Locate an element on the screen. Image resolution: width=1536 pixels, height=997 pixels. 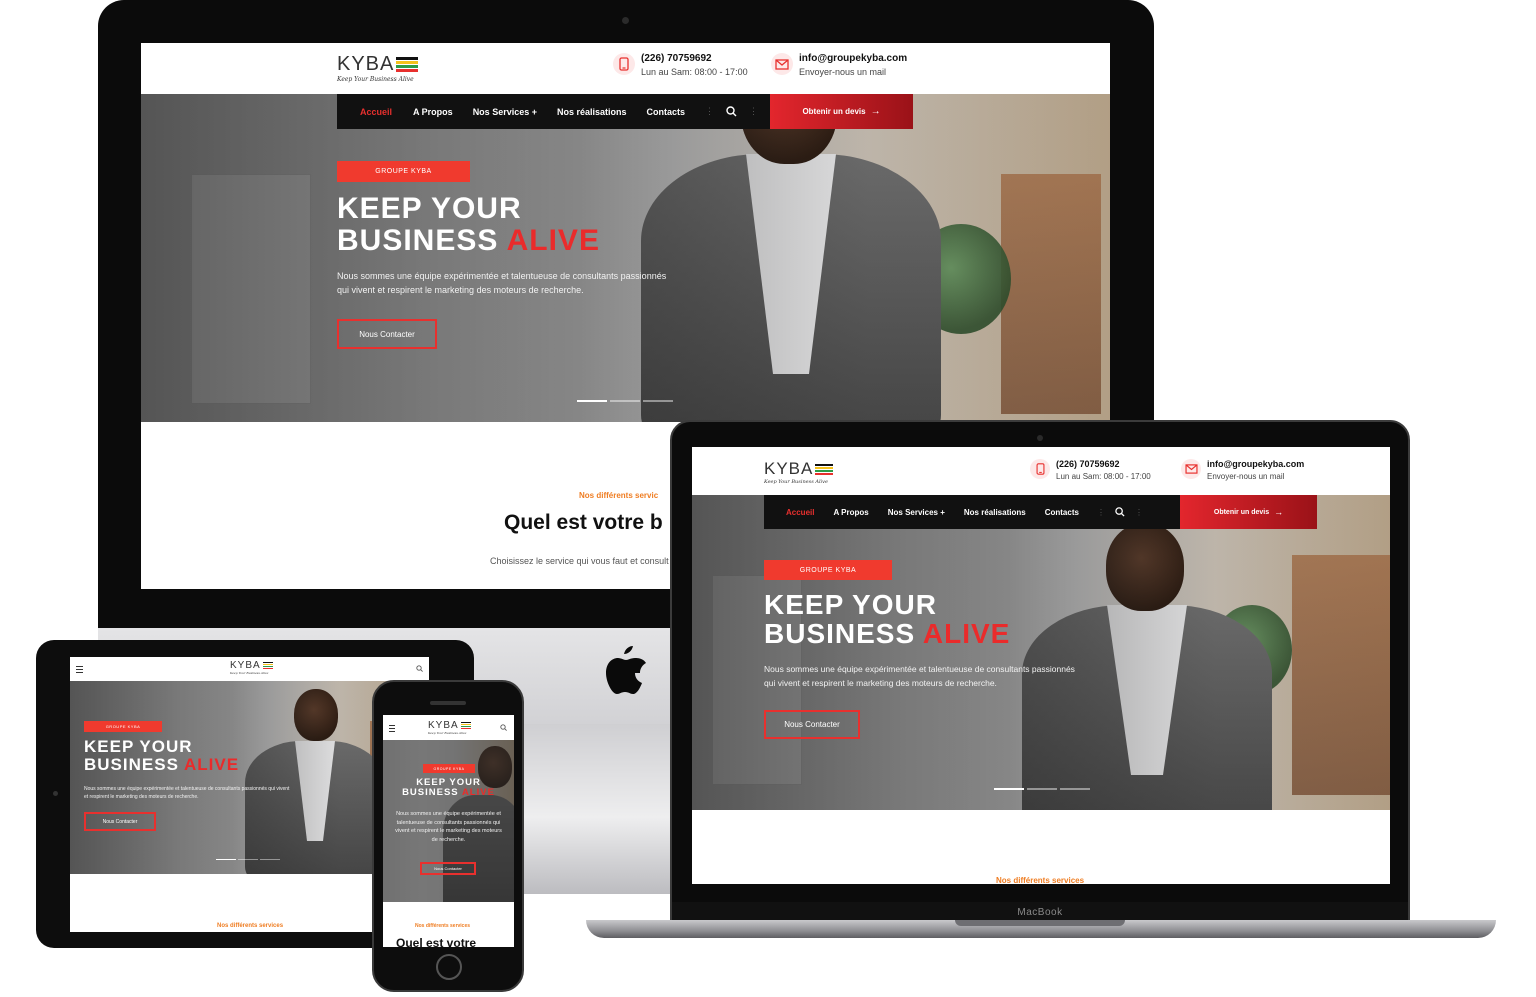
laptop-phone-number: (226) 70759692 is located at coordinates (1088, 464).